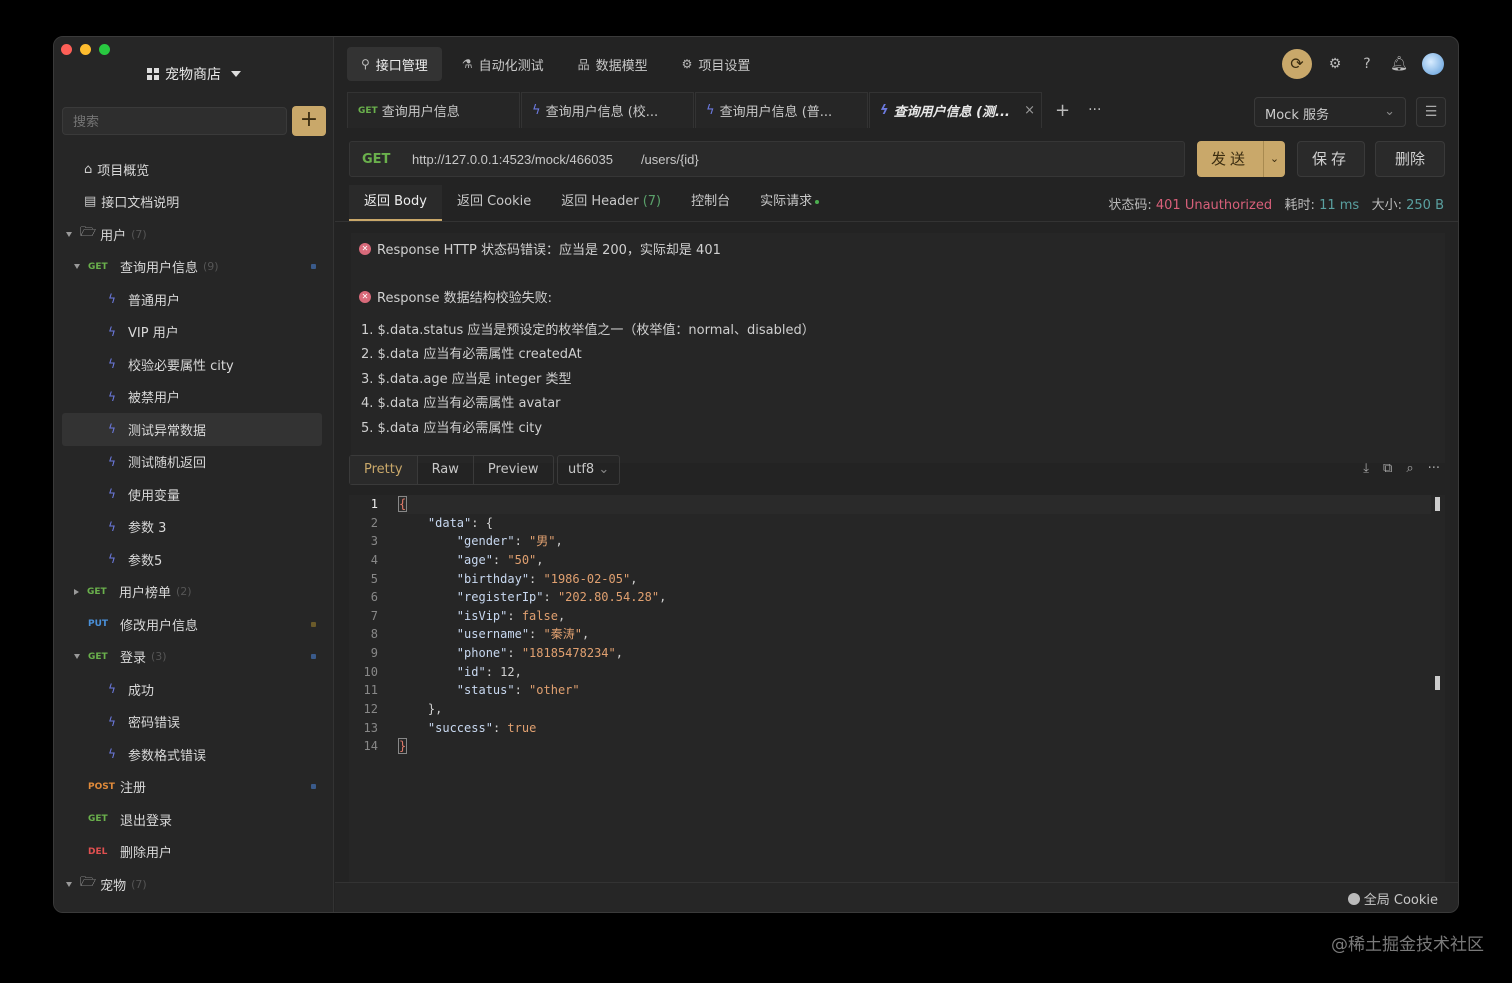 This screenshot has width=1512, height=983. Describe the element at coordinates (611, 203) in the screenshot. I see `response-tab: 返回 Header (7)` at that location.